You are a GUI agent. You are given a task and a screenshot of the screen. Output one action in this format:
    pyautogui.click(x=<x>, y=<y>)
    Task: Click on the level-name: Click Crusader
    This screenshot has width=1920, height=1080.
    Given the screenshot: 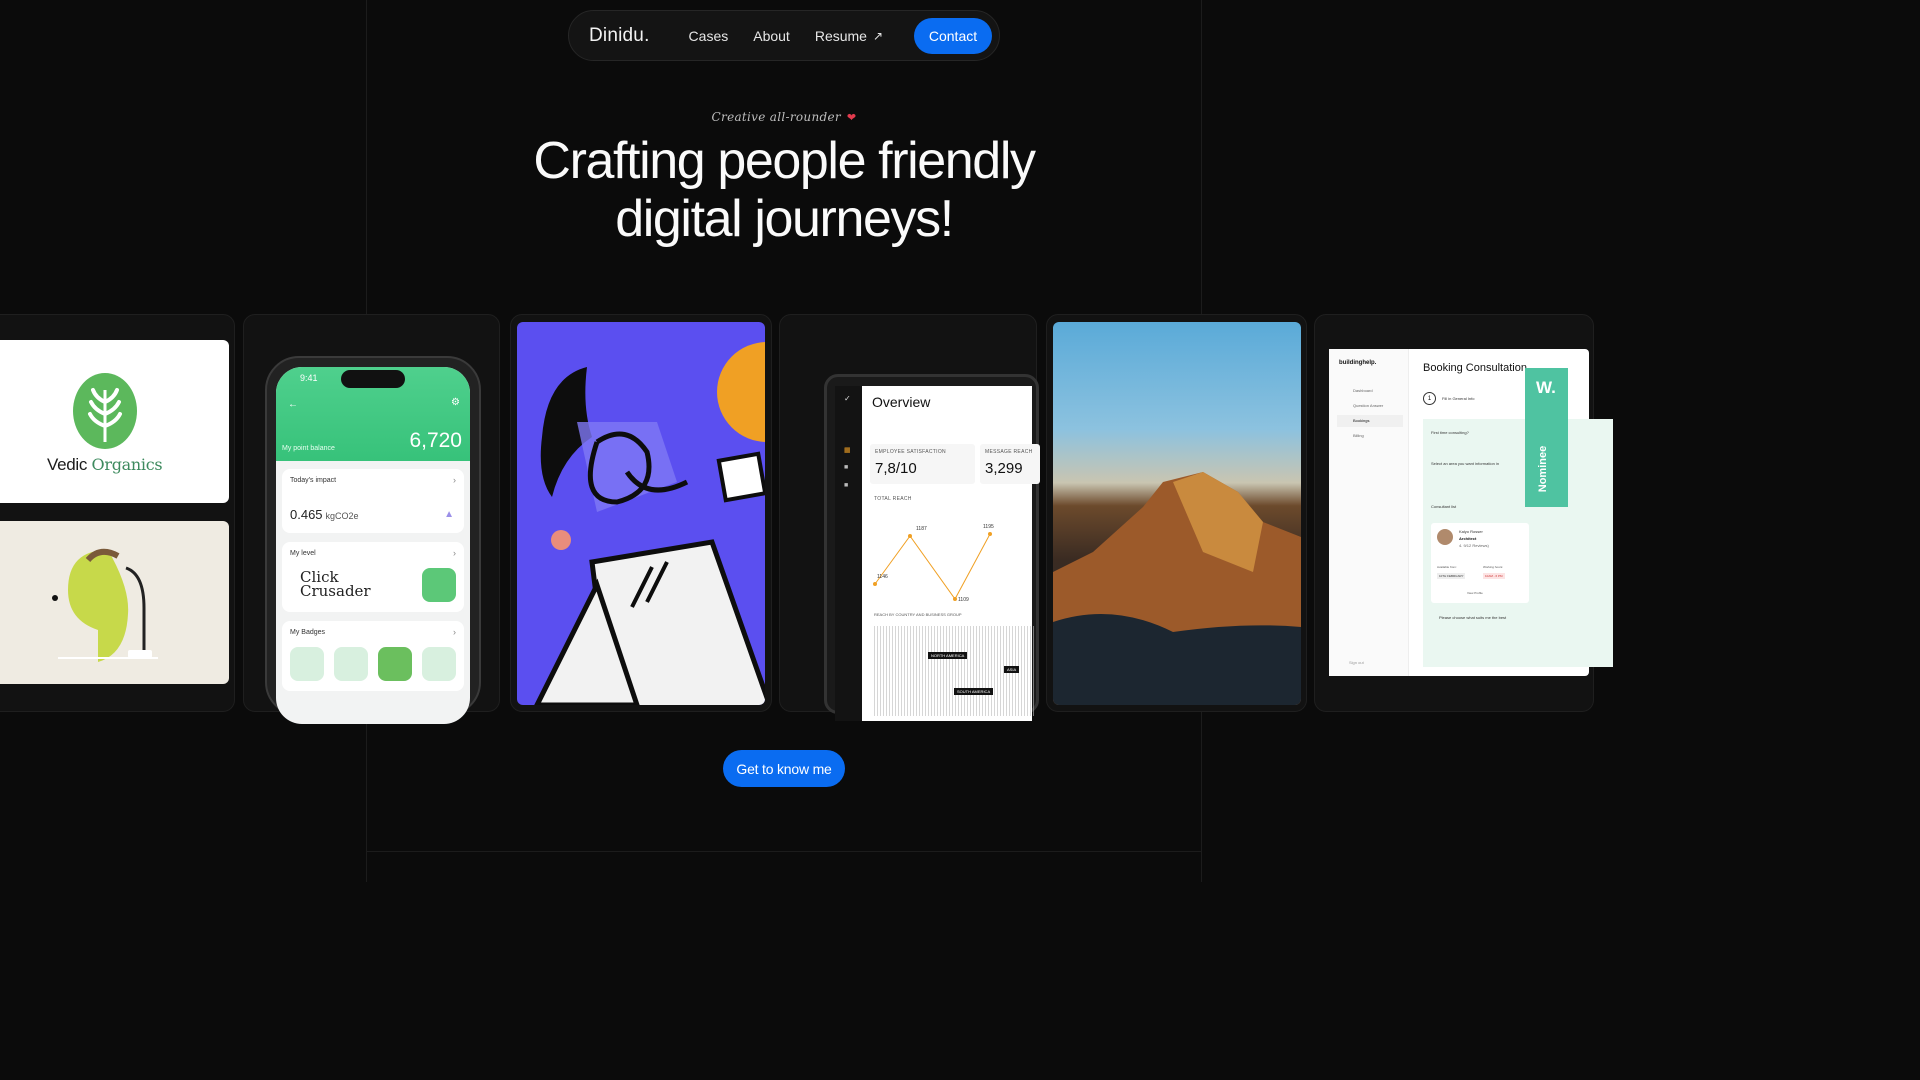 What is the action you would take?
    pyautogui.click(x=335, y=585)
    